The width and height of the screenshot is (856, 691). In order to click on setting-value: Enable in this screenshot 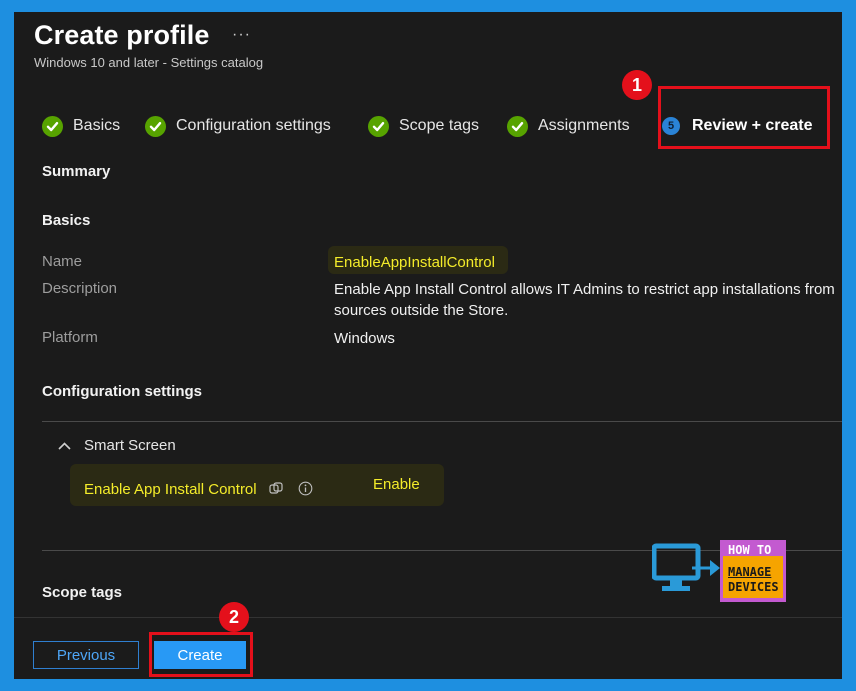, I will do `click(396, 484)`.